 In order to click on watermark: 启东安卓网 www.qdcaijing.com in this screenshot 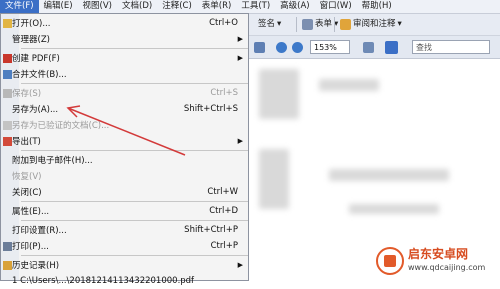, I will do `click(436, 261)`.